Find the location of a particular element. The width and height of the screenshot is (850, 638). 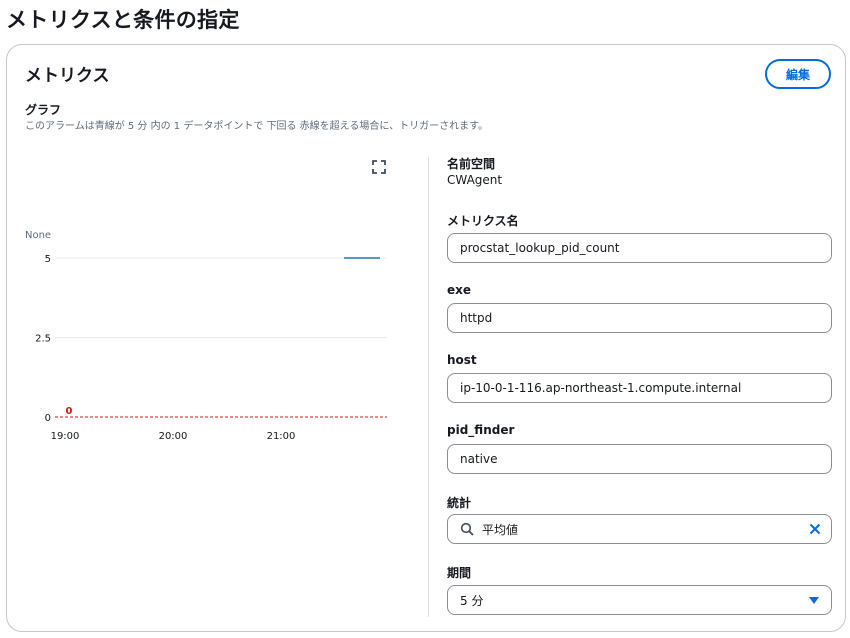

period-label: 期間 is located at coordinates (459, 573).